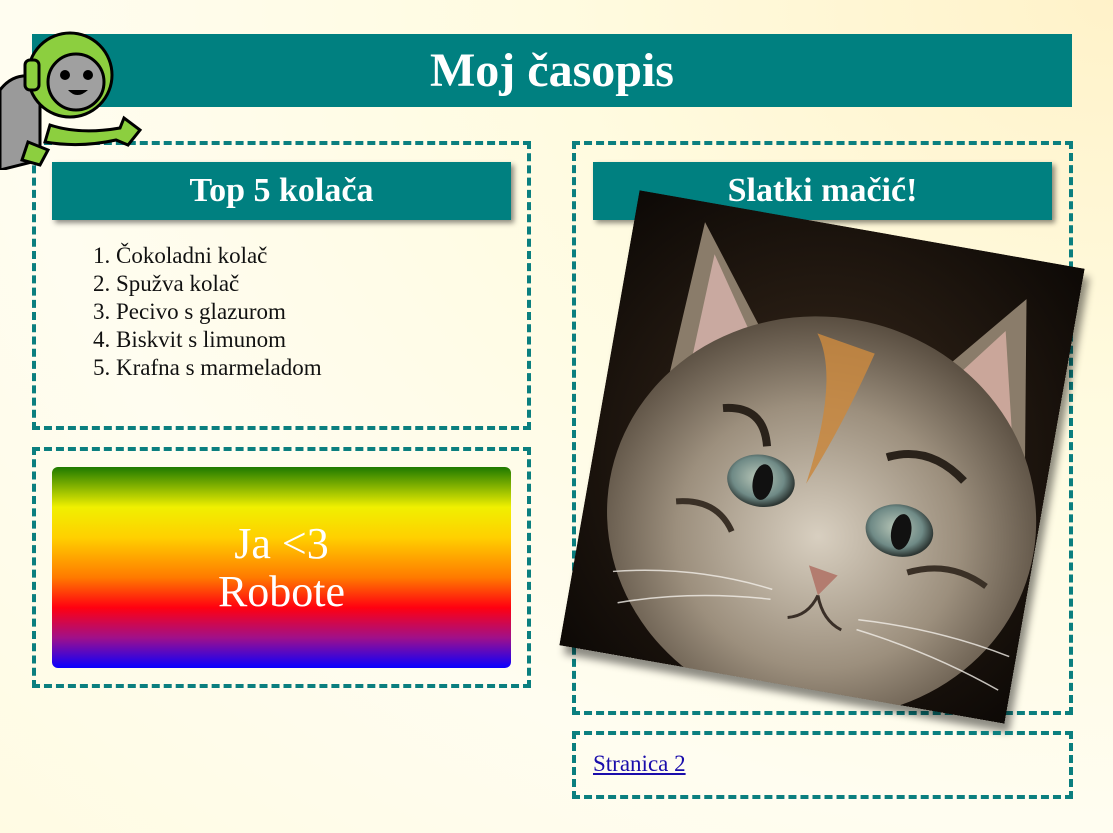  What do you see at coordinates (822, 765) in the screenshot?
I see `link-panel: Stranica 2` at bounding box center [822, 765].